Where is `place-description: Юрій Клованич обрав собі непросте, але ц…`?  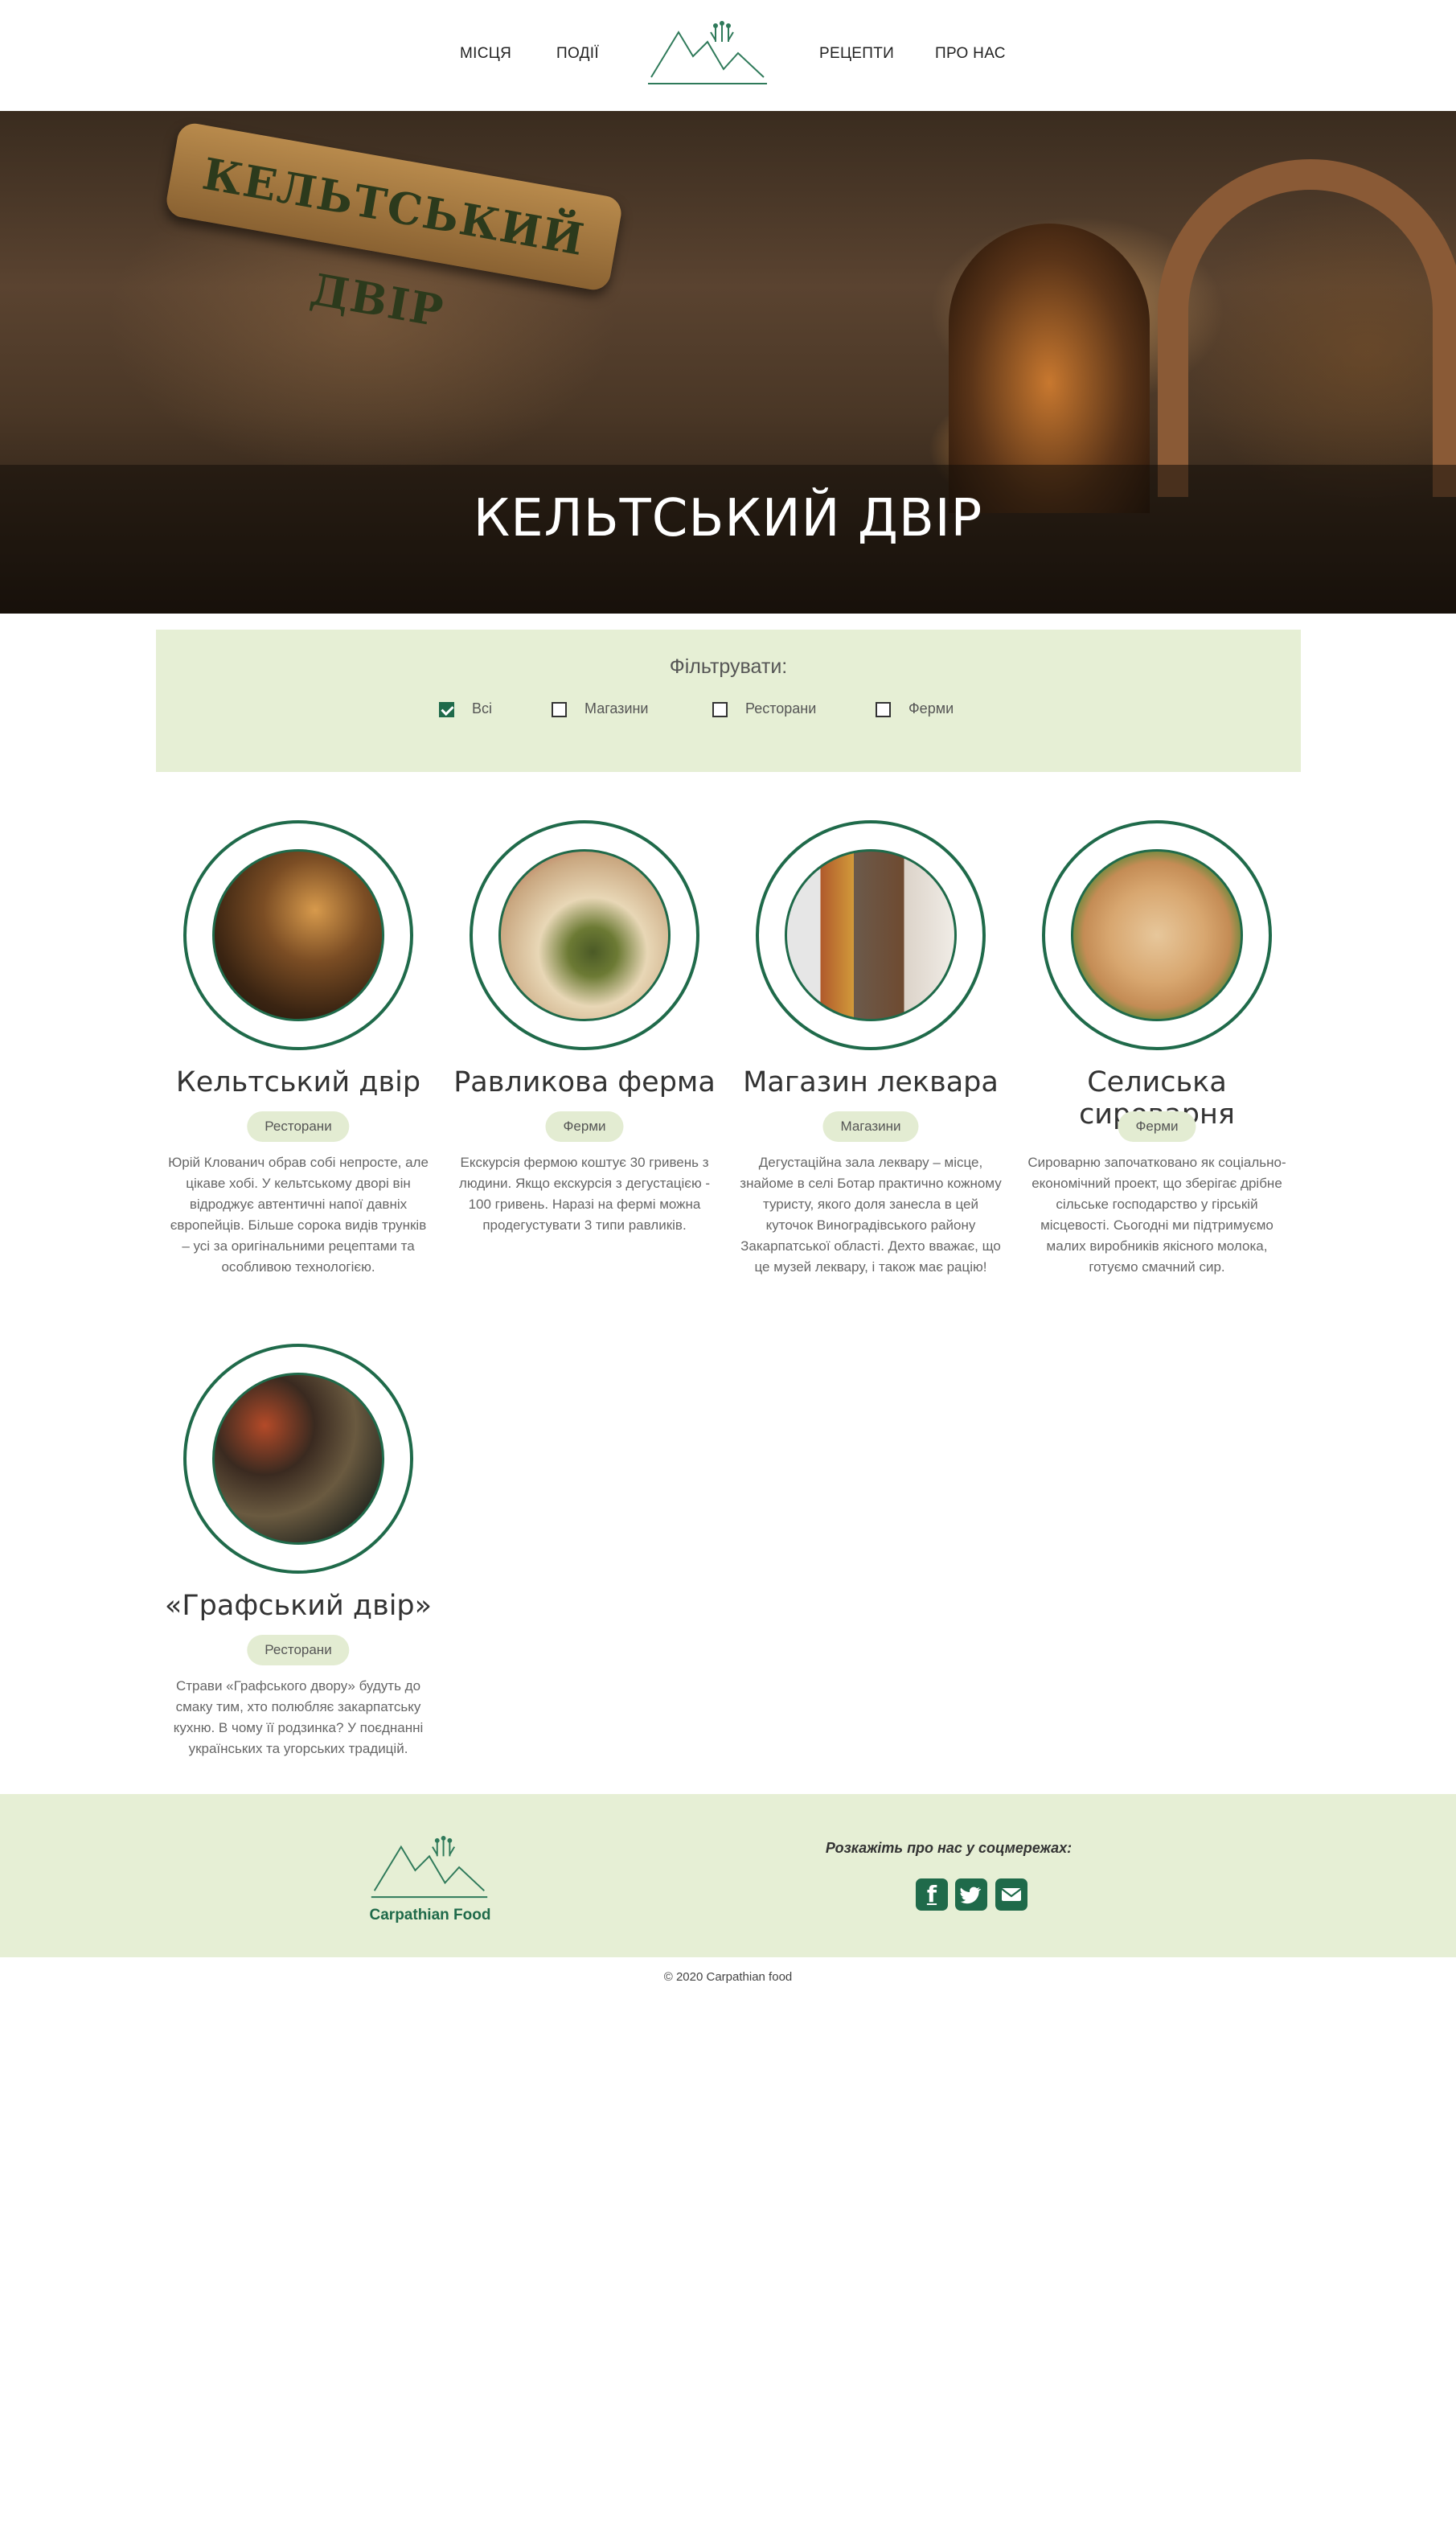 place-description: Юрій Клованич обрав собі непросте, але ц… is located at coordinates (298, 1215).